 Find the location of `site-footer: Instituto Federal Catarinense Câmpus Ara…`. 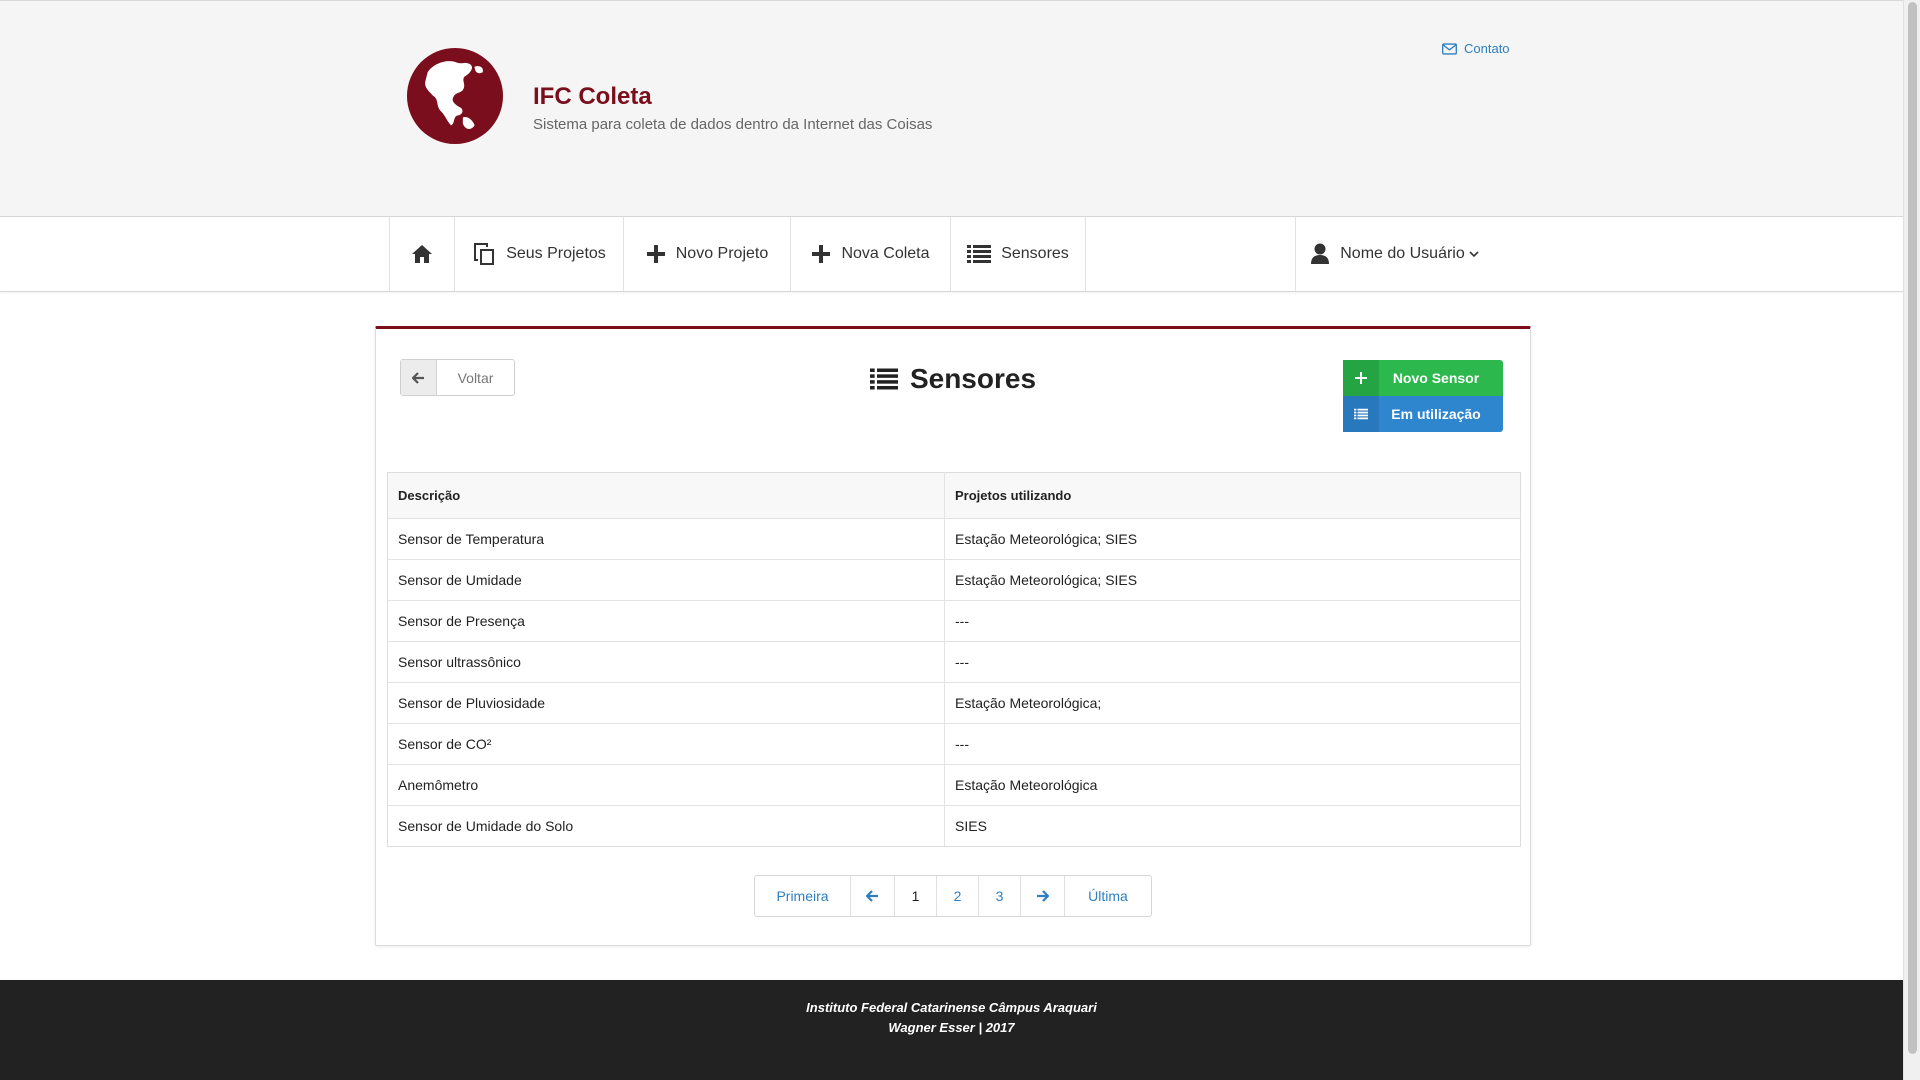

site-footer: Instituto Federal Catarinense Câmpus Ara… is located at coordinates (951, 1030).